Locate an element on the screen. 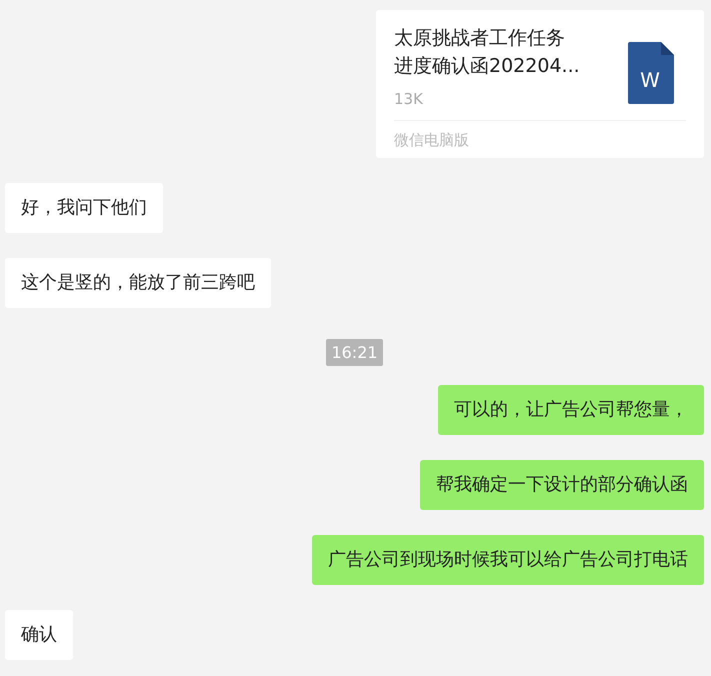  message-bubble: 可以的，让广告公司帮您量， is located at coordinates (571, 410).